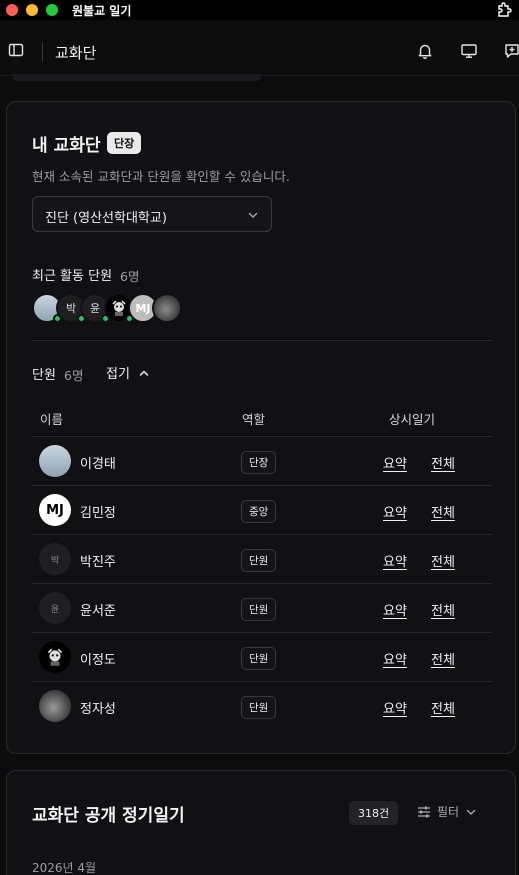 The width and height of the screenshot is (519, 875). I want to click on public-diary-card: 교화단 공개 정기일기 318건 필터 2026년 4월, so click(261, 822).